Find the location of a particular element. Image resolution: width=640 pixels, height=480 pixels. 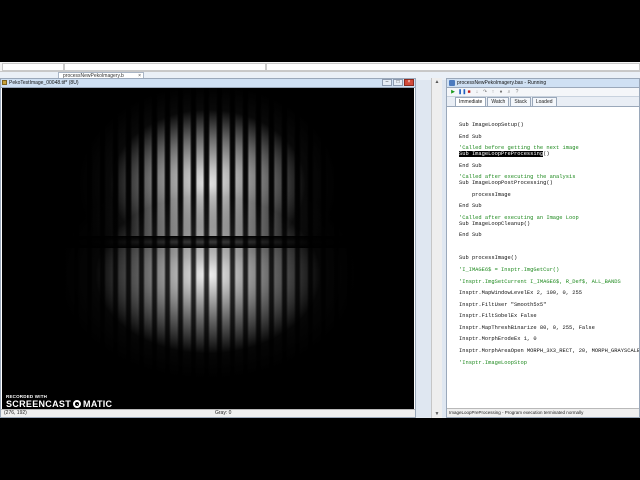

tab-immediate: Immediate is located at coordinates (471, 101).